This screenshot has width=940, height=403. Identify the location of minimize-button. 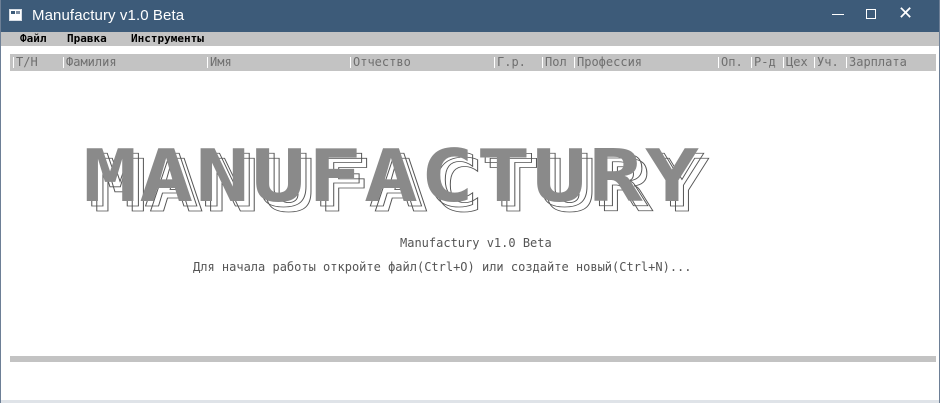
(837, 14).